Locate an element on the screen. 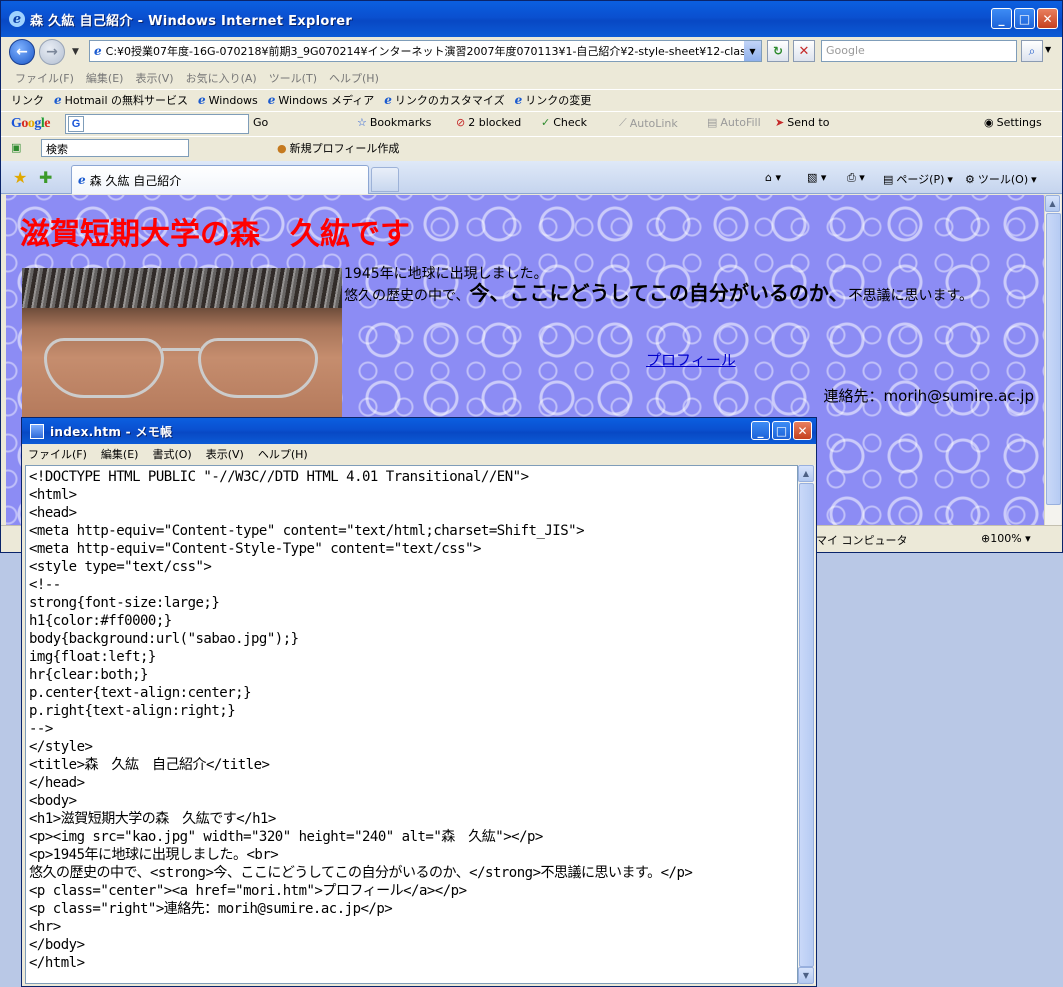  tab-title: 森 久紘 自己紹介 is located at coordinates (135, 180).